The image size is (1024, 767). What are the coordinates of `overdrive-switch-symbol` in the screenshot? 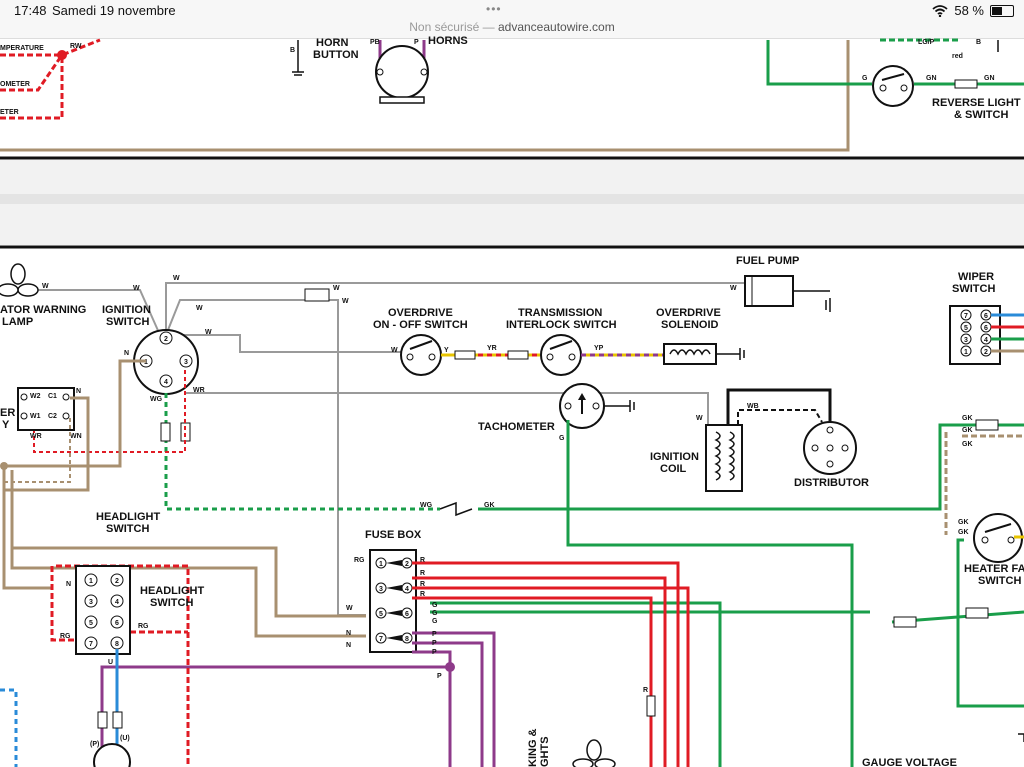 It's located at (421, 355).